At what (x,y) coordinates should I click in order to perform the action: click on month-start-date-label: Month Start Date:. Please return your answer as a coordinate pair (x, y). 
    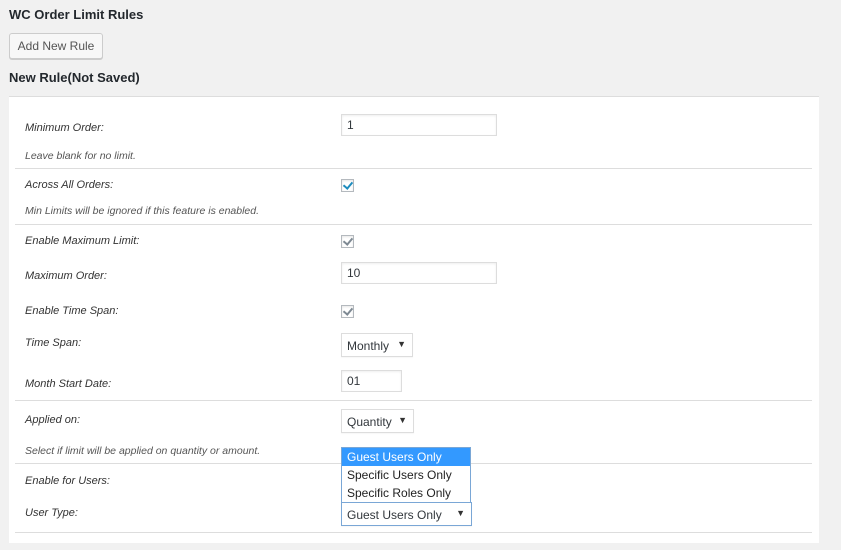
    Looking at the image, I should click on (68, 384).